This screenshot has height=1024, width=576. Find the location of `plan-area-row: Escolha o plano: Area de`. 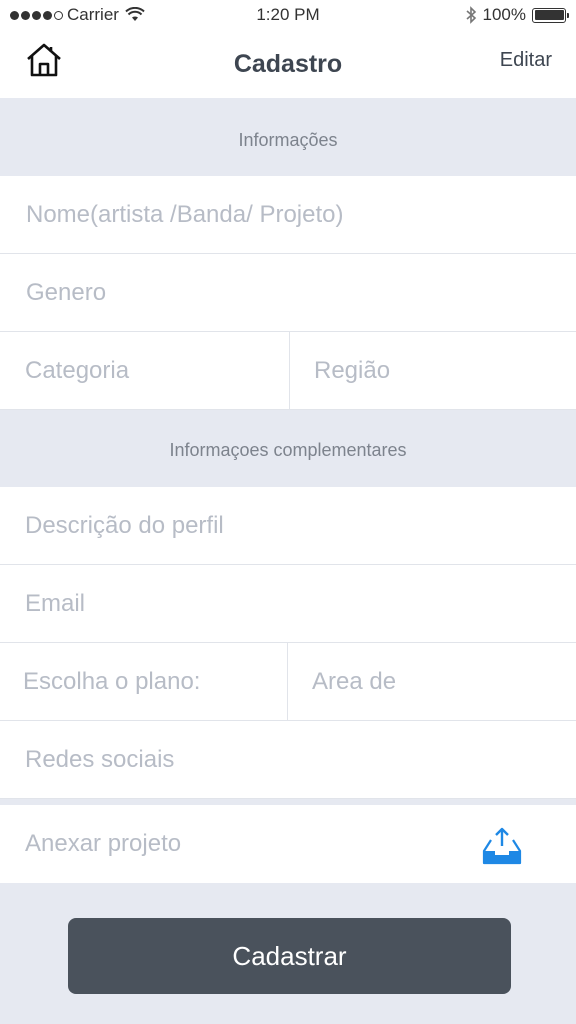

plan-area-row: Escolha o plano: Area de is located at coordinates (288, 682).